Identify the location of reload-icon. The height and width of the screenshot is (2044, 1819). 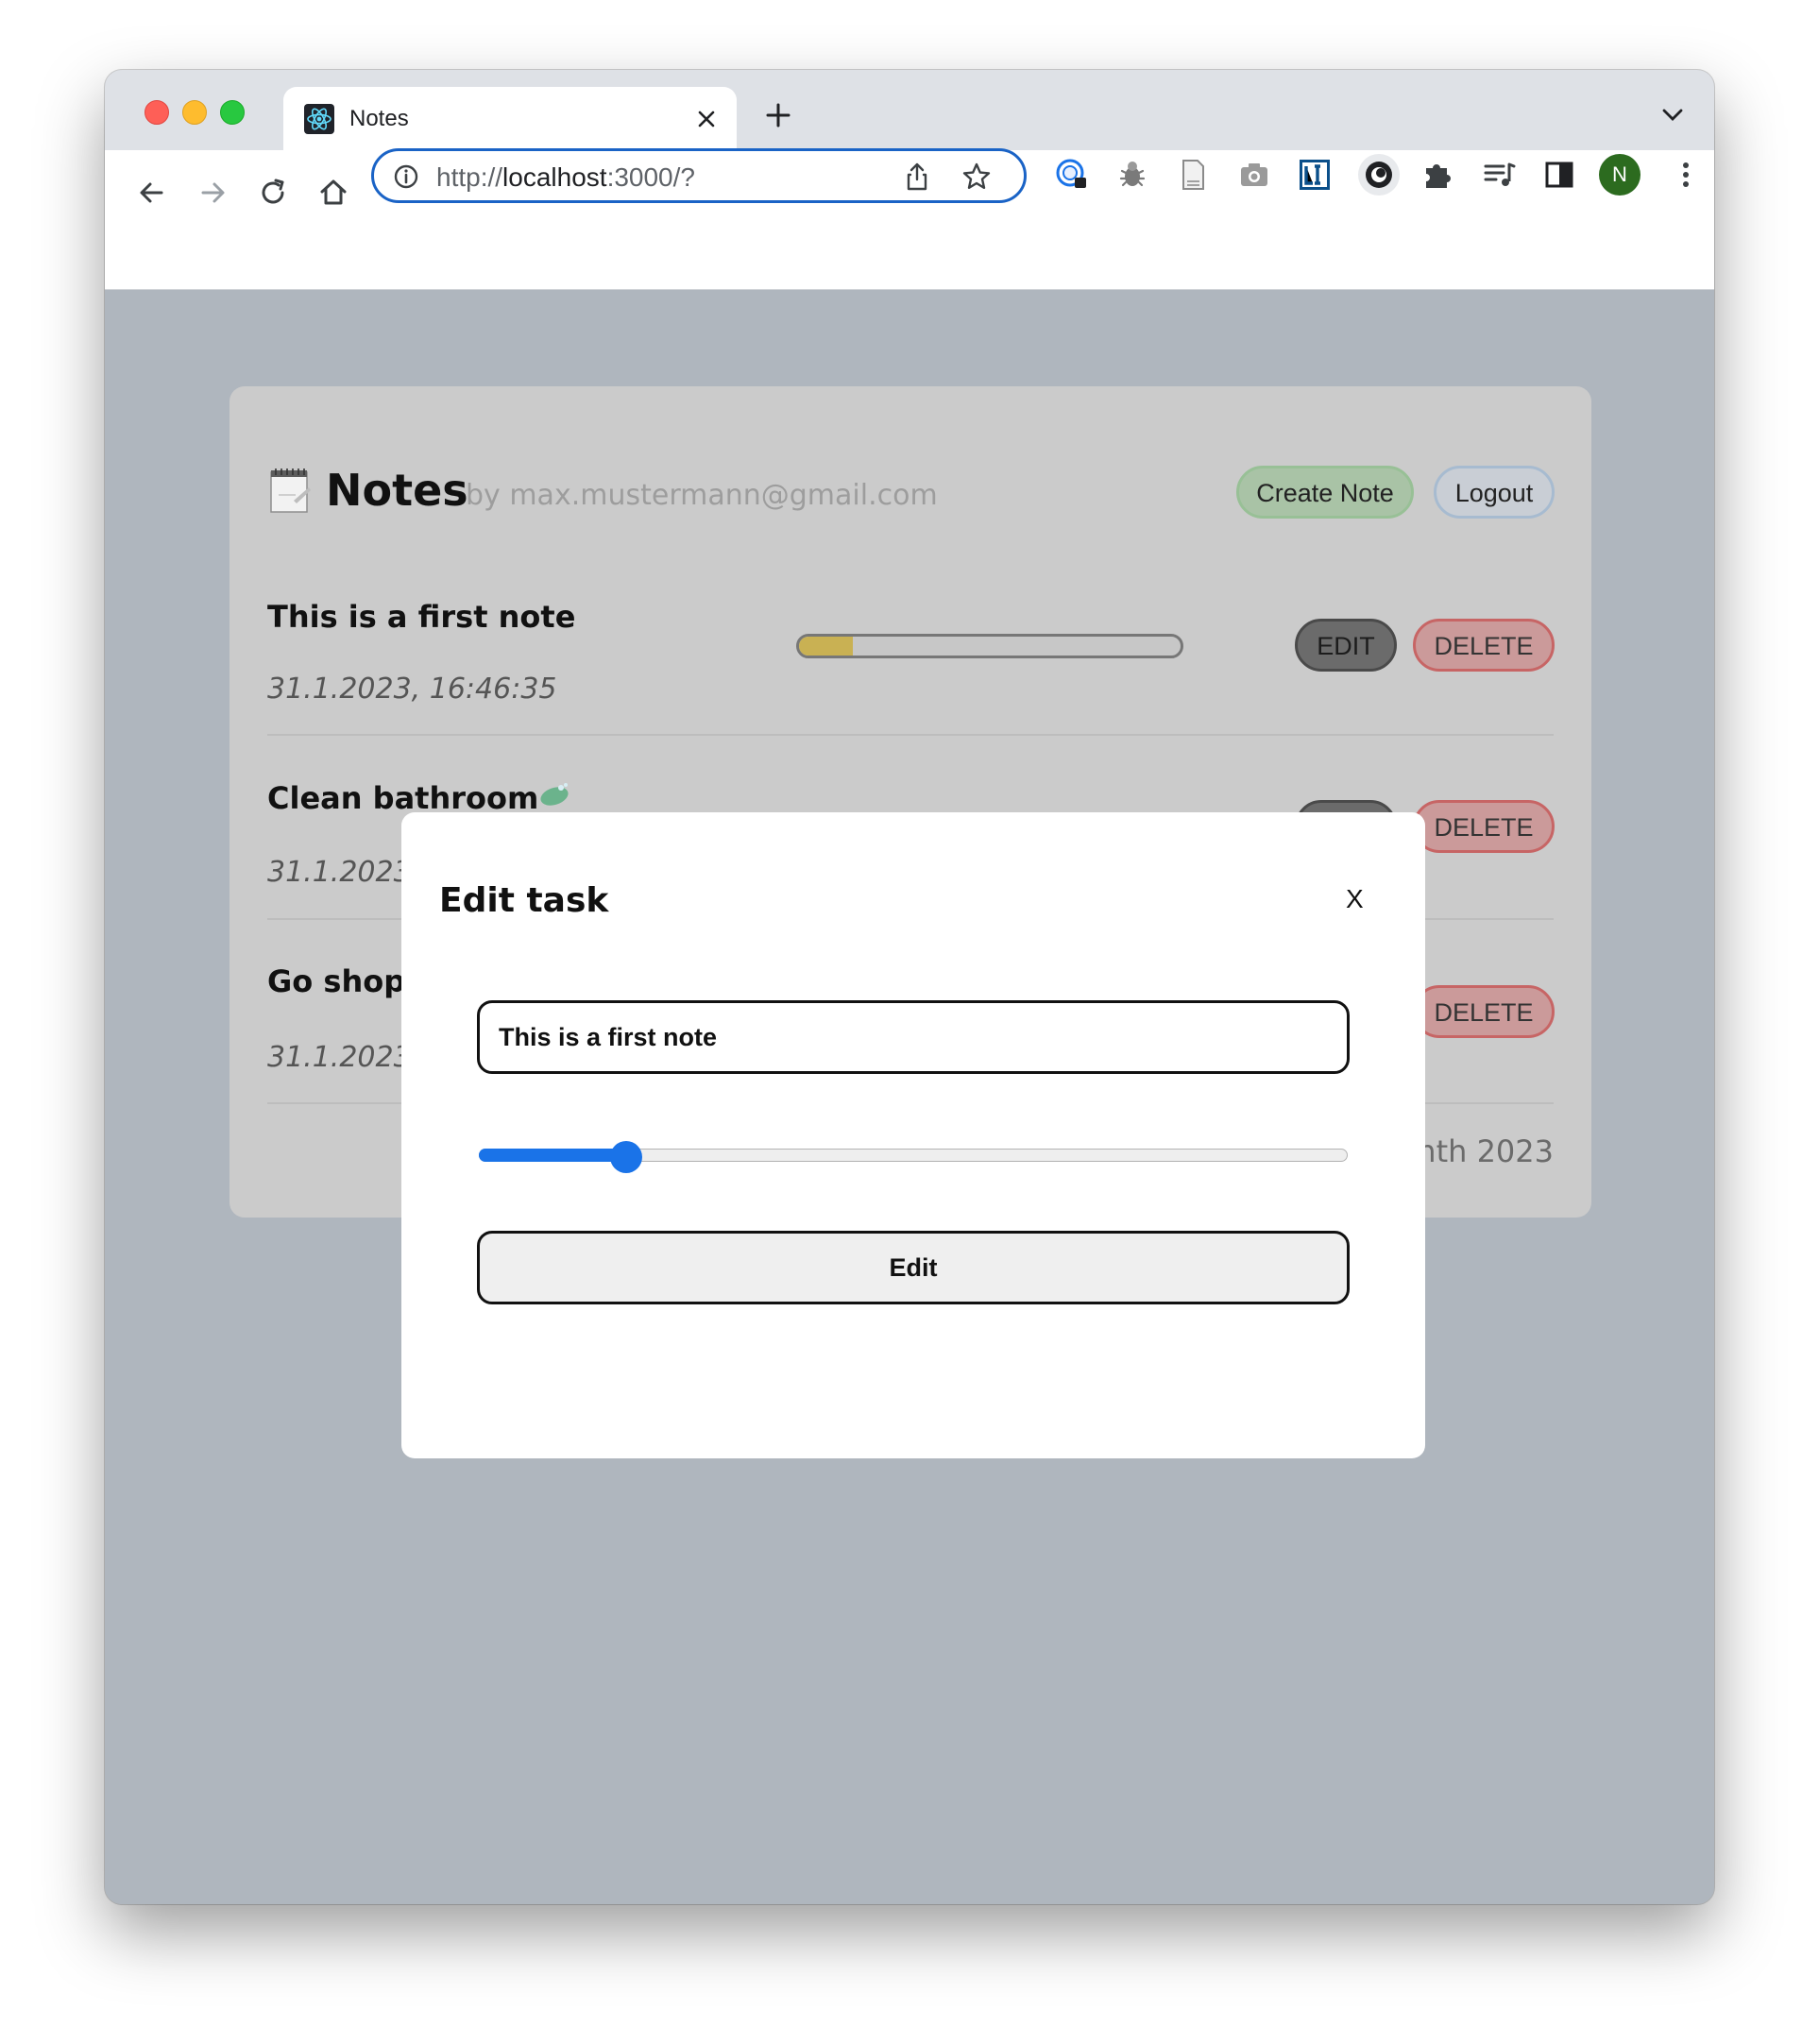
(273, 193).